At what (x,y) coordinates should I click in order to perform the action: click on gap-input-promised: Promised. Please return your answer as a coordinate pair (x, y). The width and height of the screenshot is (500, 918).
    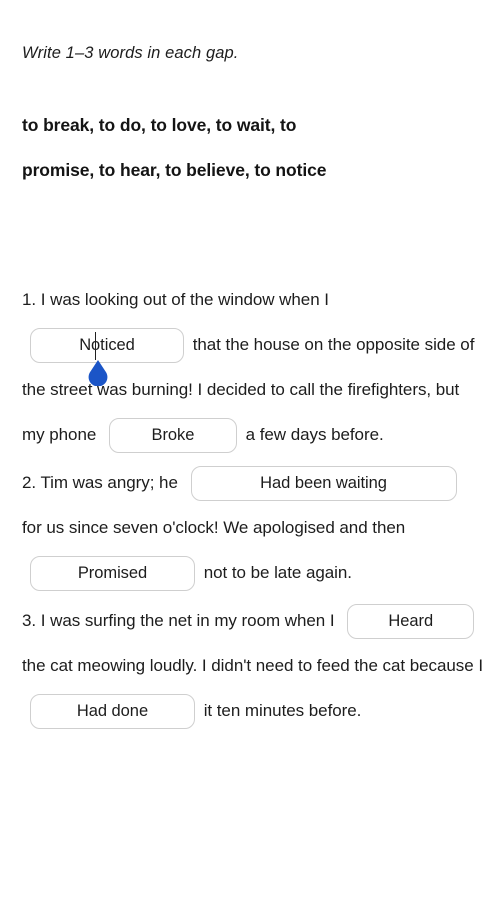
    Looking at the image, I should click on (112, 574).